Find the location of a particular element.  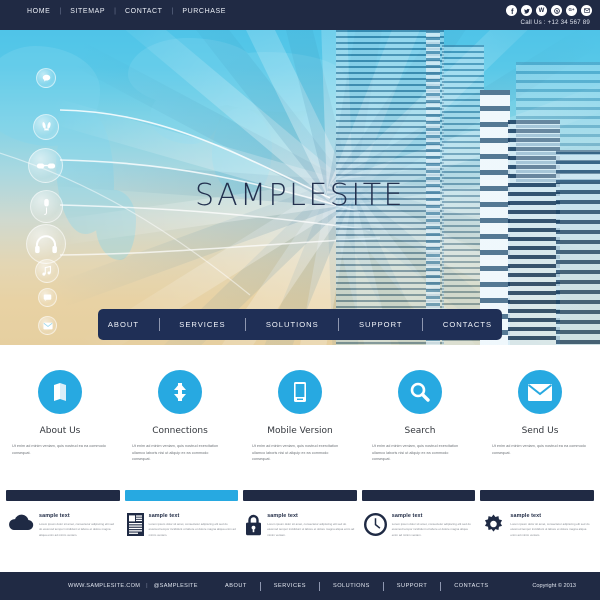

top-bar: HOME | SITEMAP | CONTACT | PURCHASE W G+ is located at coordinates (300, 15).